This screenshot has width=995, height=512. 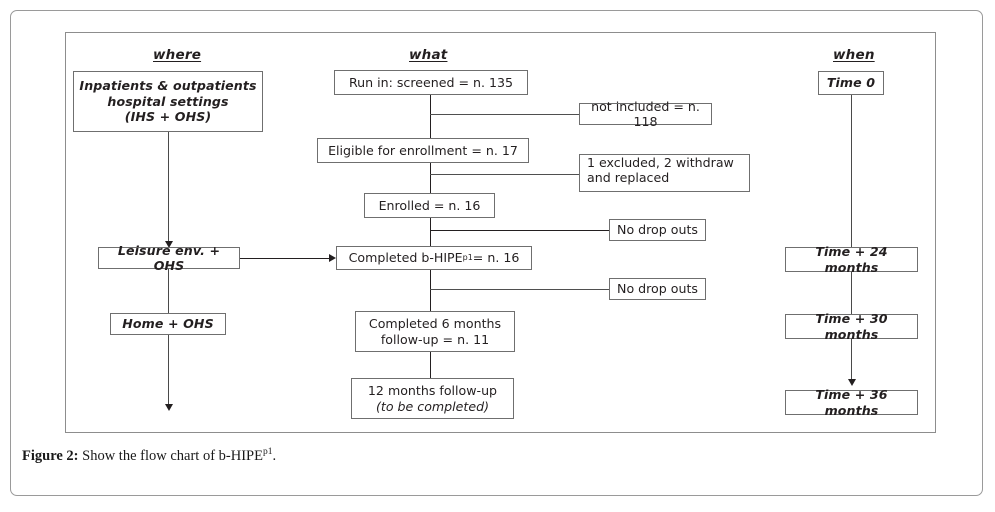 What do you see at coordinates (432, 391) in the screenshot?
I see `what-node-followup-12m-line1: 12 months follow-up` at bounding box center [432, 391].